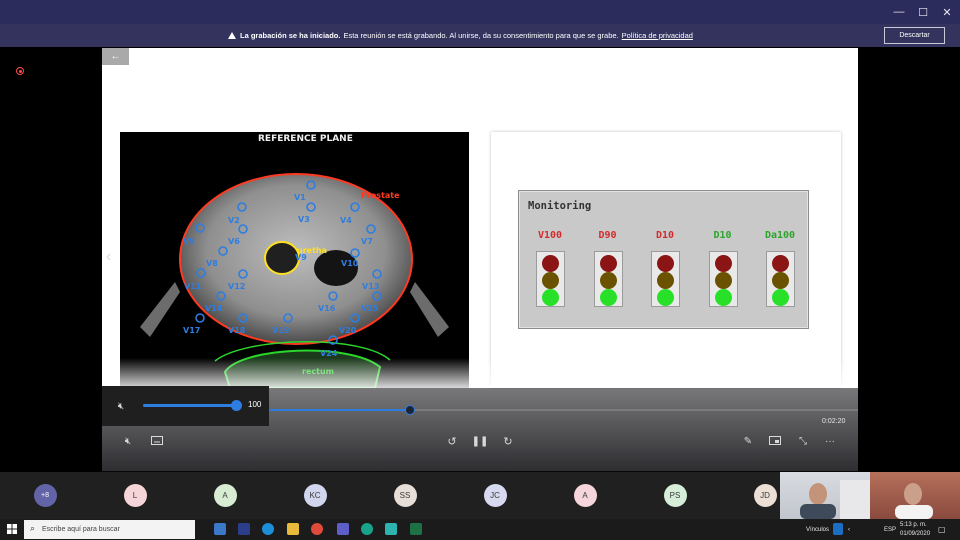  What do you see at coordinates (237, 330) in the screenshot?
I see `us-label-v18: V18` at bounding box center [237, 330].